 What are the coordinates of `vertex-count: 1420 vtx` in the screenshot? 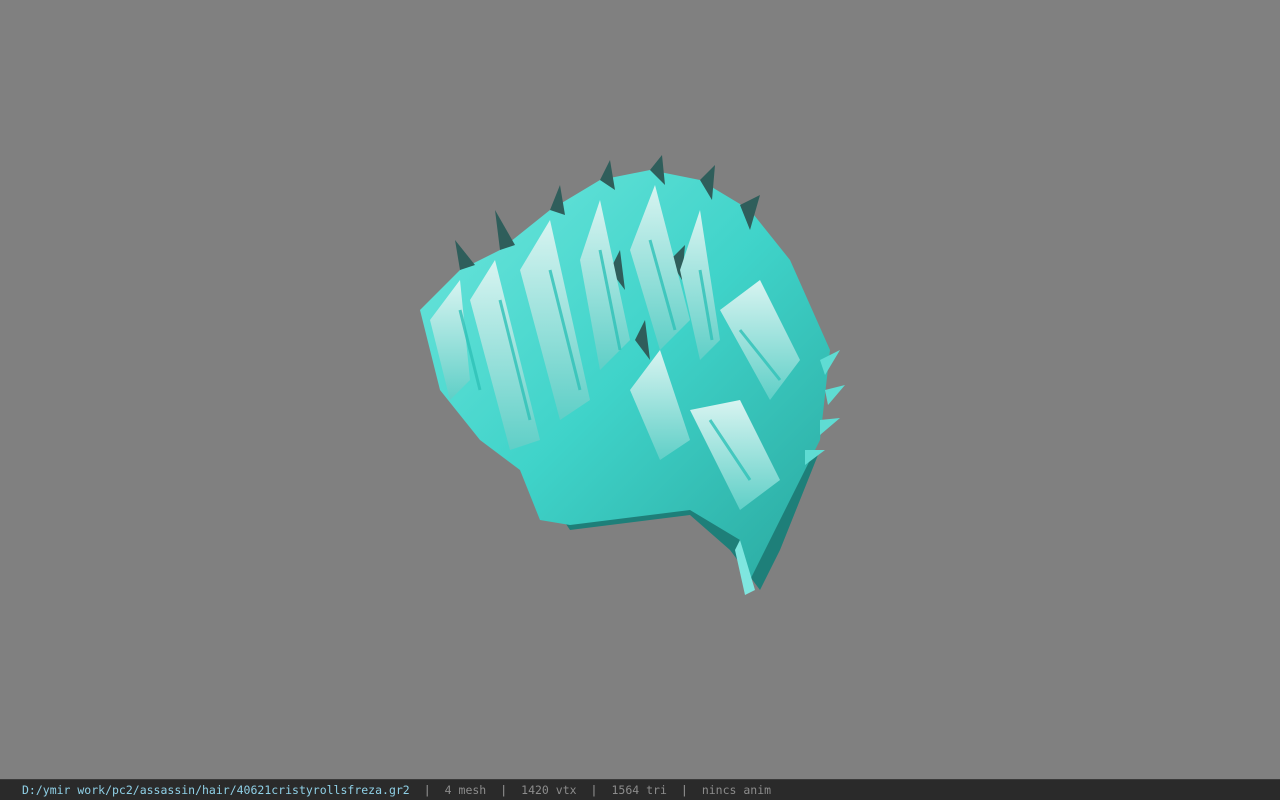 It's located at (549, 790).